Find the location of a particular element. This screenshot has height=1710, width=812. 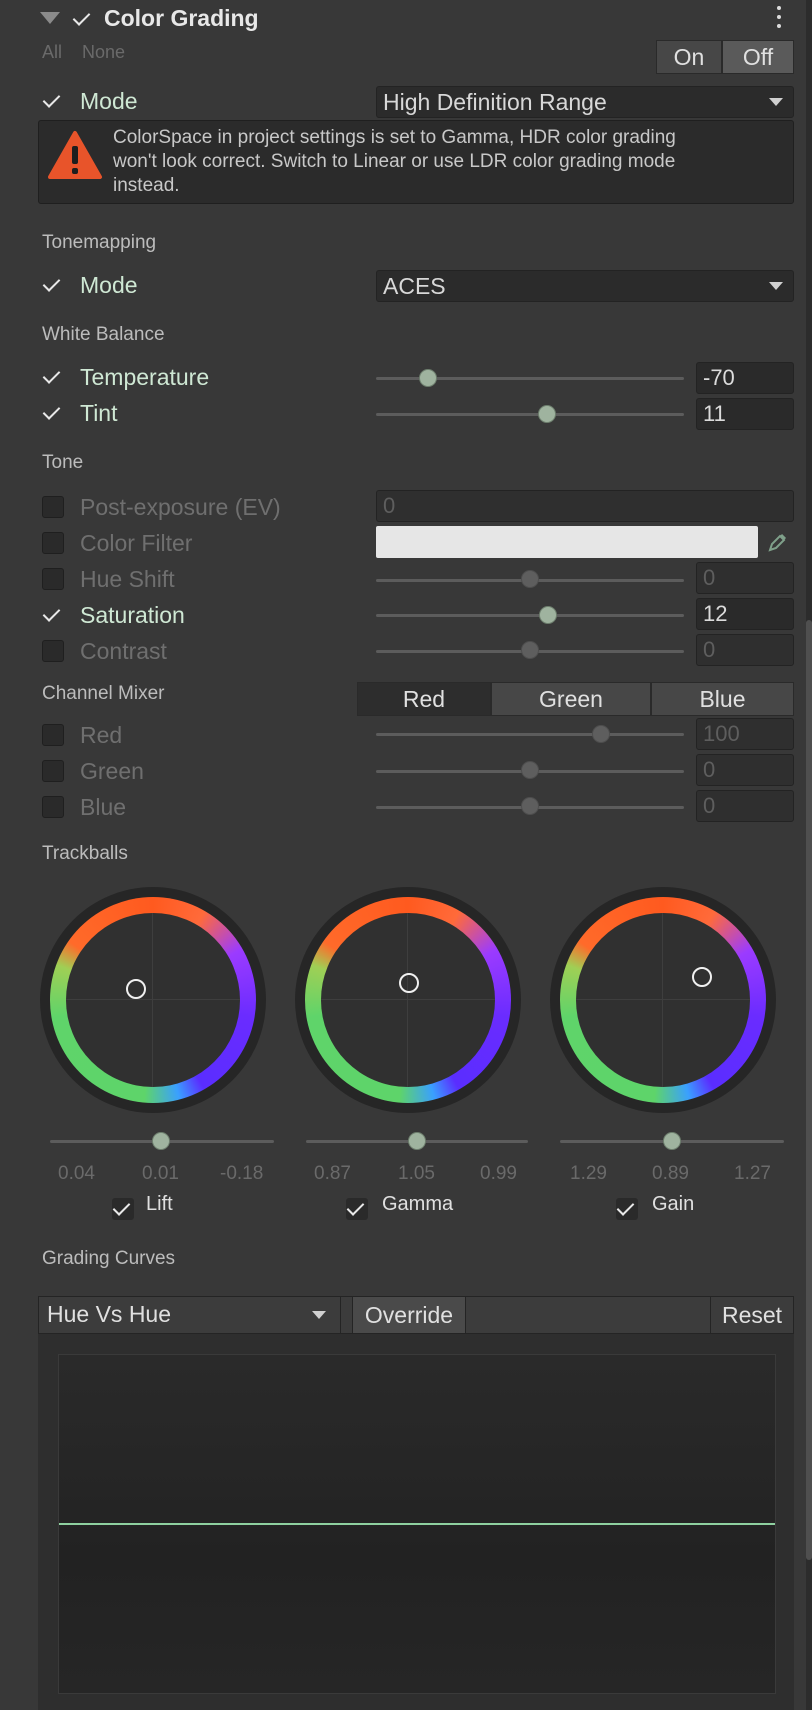

lift-wheel-center is located at coordinates (153, 1000).